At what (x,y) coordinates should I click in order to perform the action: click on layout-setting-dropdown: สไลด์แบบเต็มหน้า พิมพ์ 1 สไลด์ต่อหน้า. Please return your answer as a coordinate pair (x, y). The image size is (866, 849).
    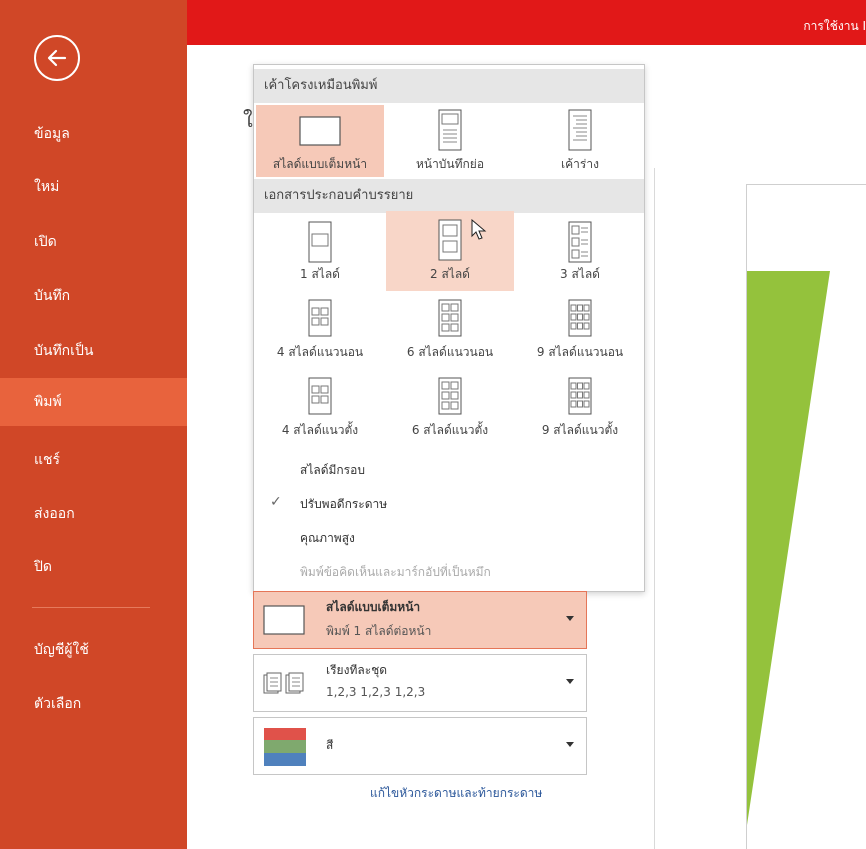
    Looking at the image, I should click on (420, 620).